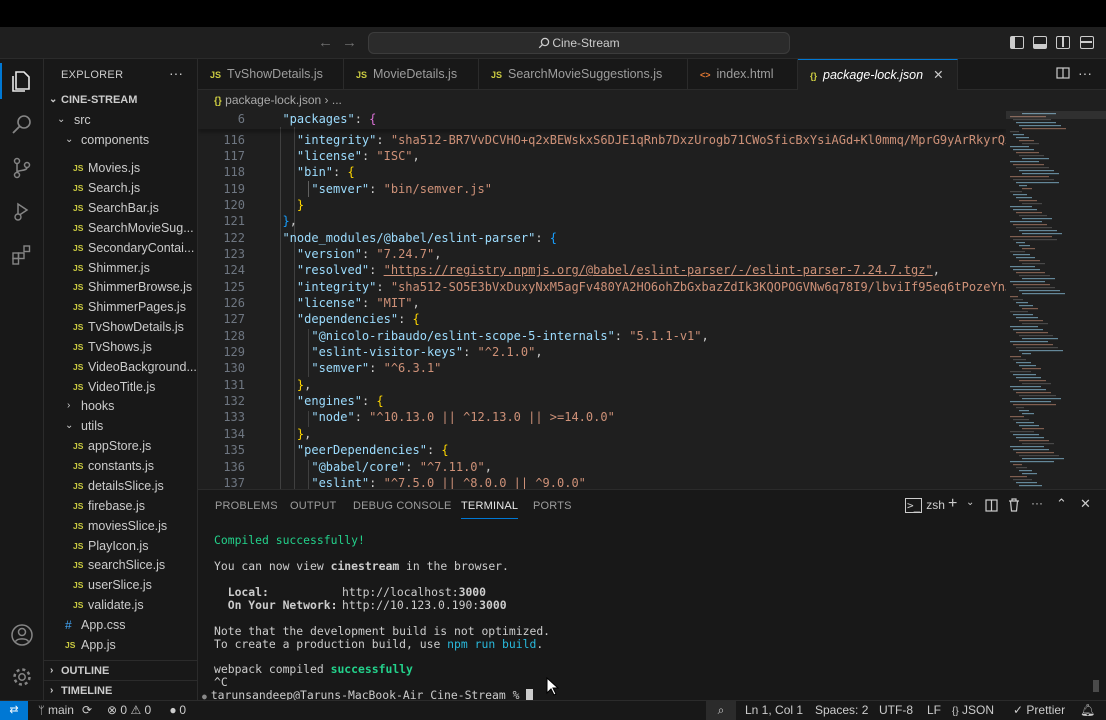  I want to click on tab-ports: PORTS, so click(552, 506).